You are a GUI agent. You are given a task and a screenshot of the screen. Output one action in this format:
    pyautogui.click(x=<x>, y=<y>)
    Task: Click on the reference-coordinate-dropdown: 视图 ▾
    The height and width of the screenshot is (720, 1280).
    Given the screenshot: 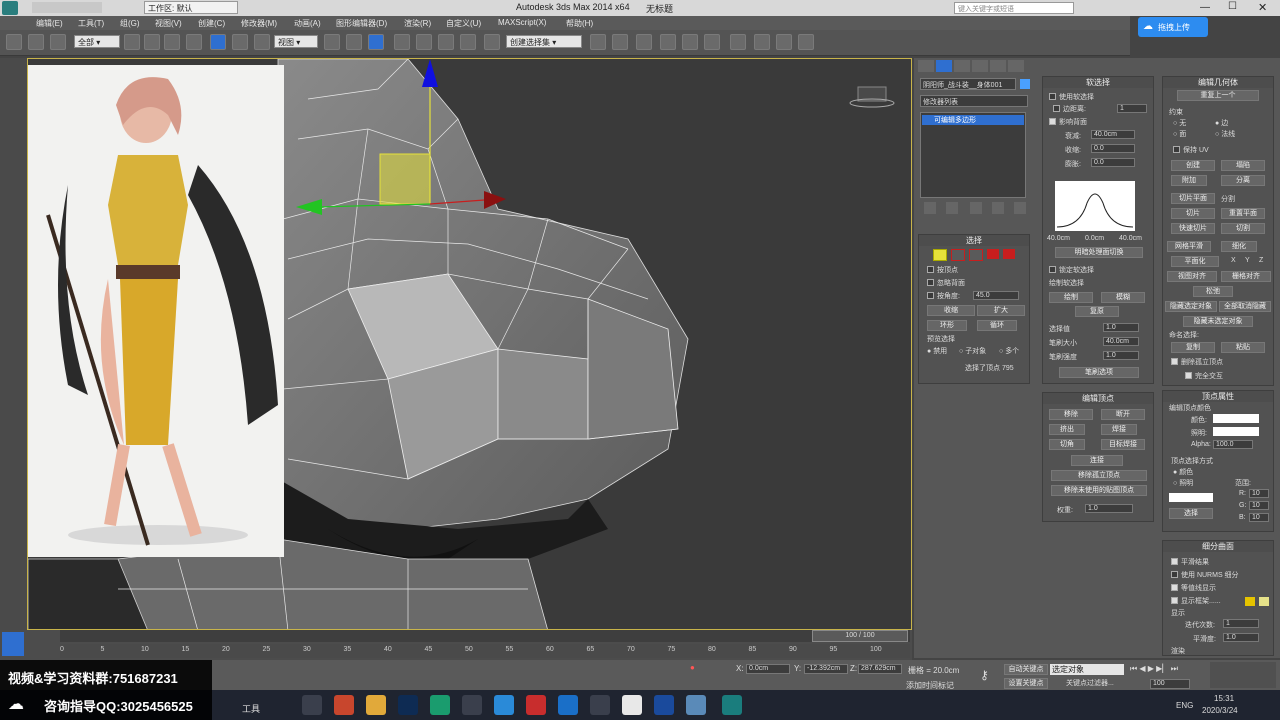 What is the action you would take?
    pyautogui.click(x=296, y=41)
    